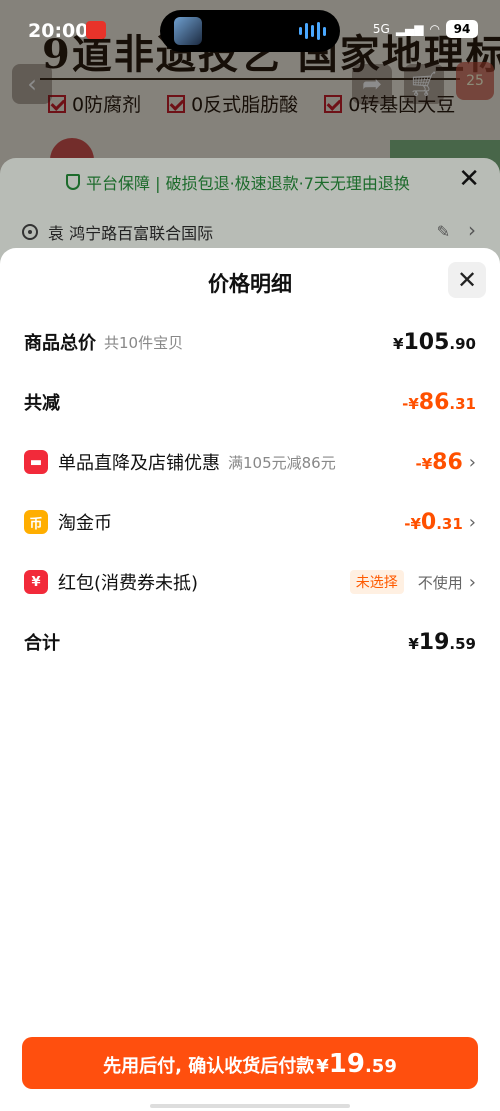 The height and width of the screenshot is (1111, 500). Describe the element at coordinates (30, 232) in the screenshot. I see `location-icon` at that location.